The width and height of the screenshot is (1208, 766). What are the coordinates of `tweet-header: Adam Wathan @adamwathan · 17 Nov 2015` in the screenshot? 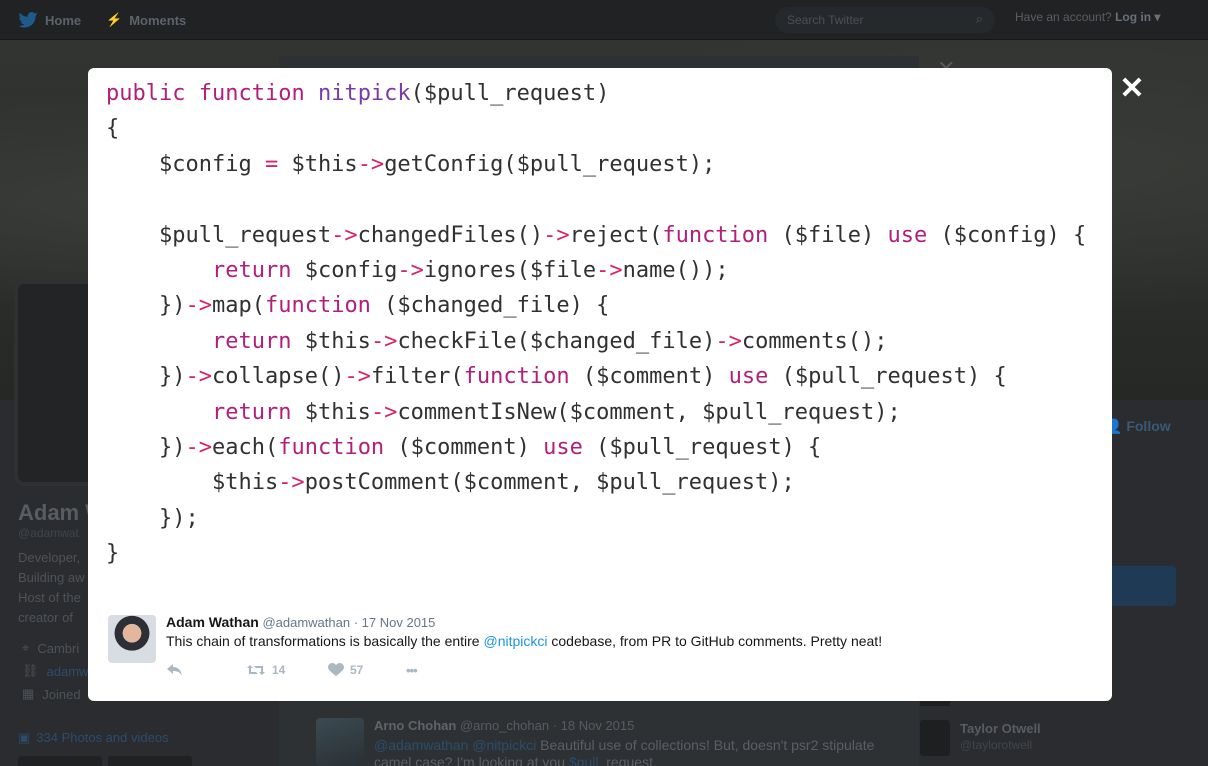 It's located at (300, 622).